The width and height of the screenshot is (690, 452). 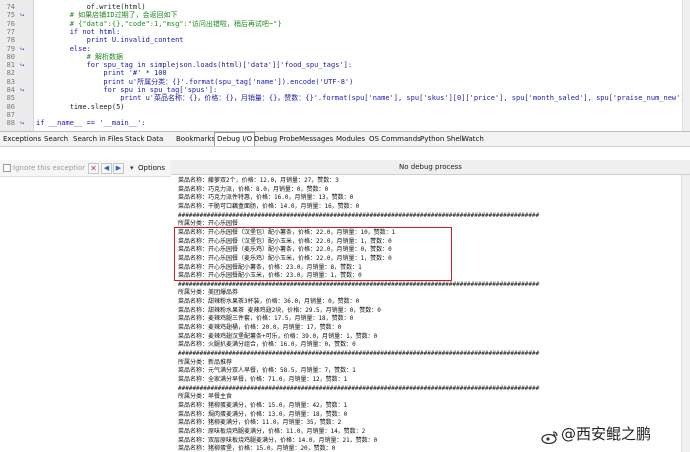 What do you see at coordinates (10, 123) in the screenshot?
I see `line-number: 88` at bounding box center [10, 123].